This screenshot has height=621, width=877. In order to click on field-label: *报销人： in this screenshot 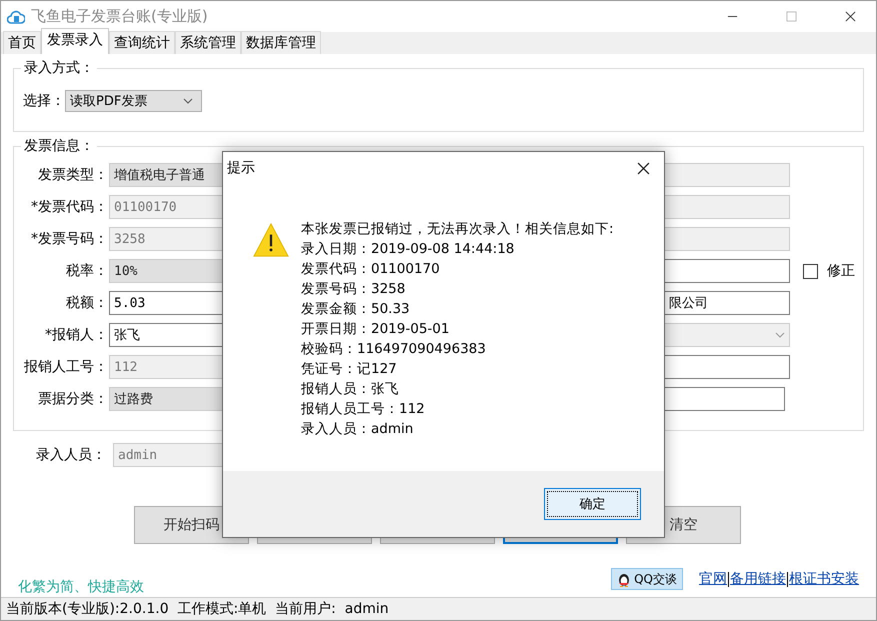, I will do `click(76, 335)`.